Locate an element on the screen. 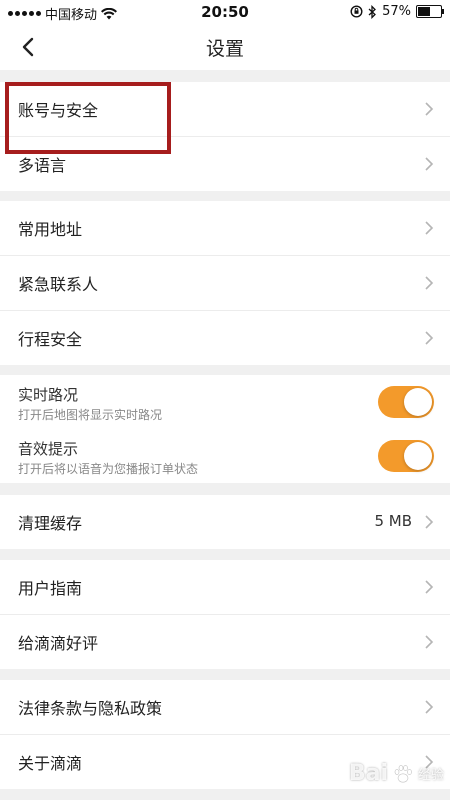  toggle-title: 音效提示 is located at coordinates (48, 449).